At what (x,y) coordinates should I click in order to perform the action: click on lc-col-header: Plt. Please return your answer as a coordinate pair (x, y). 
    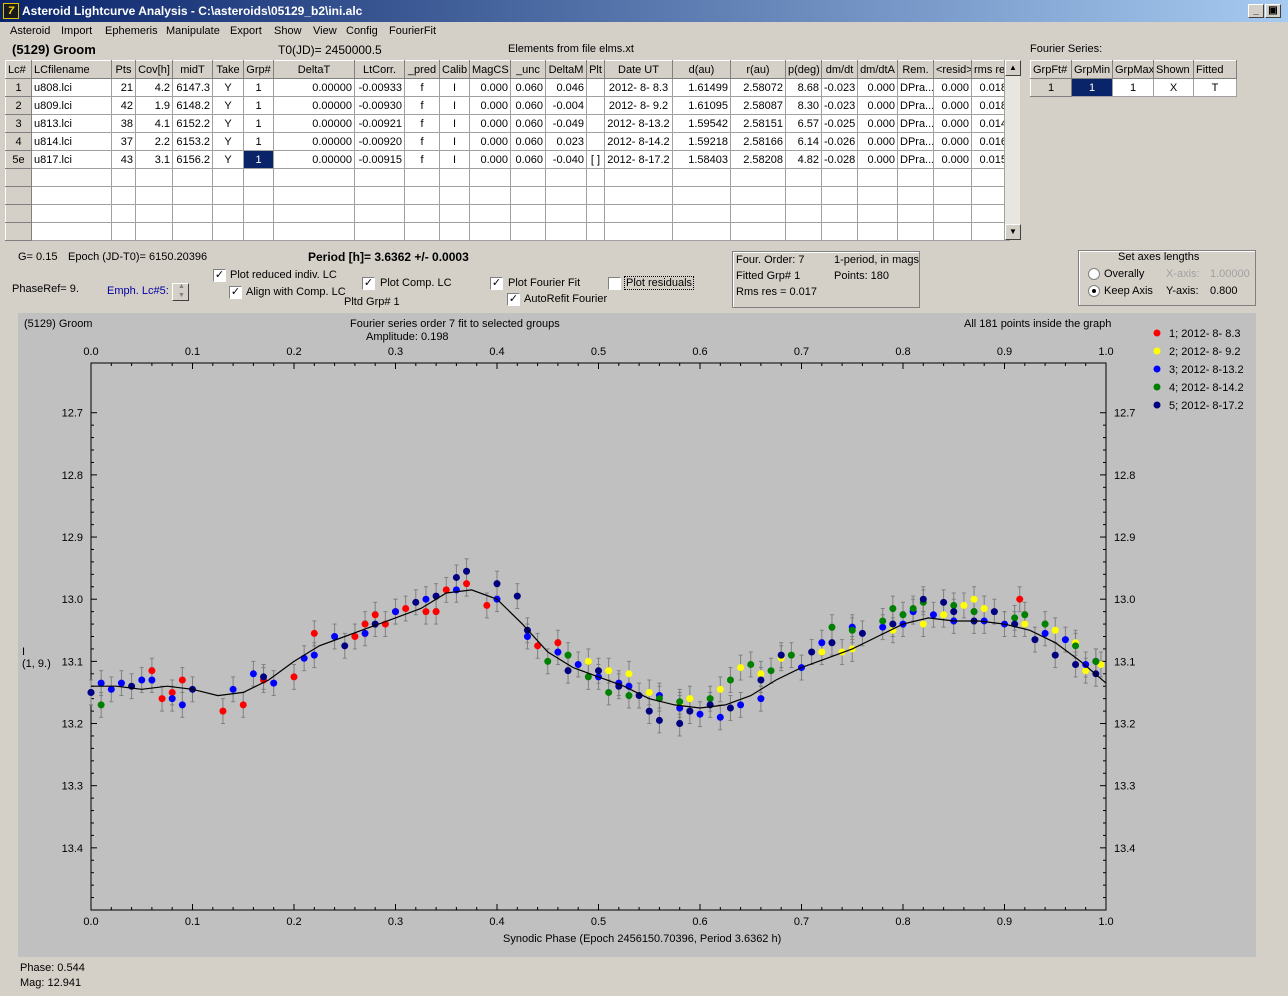
    Looking at the image, I should click on (595, 69).